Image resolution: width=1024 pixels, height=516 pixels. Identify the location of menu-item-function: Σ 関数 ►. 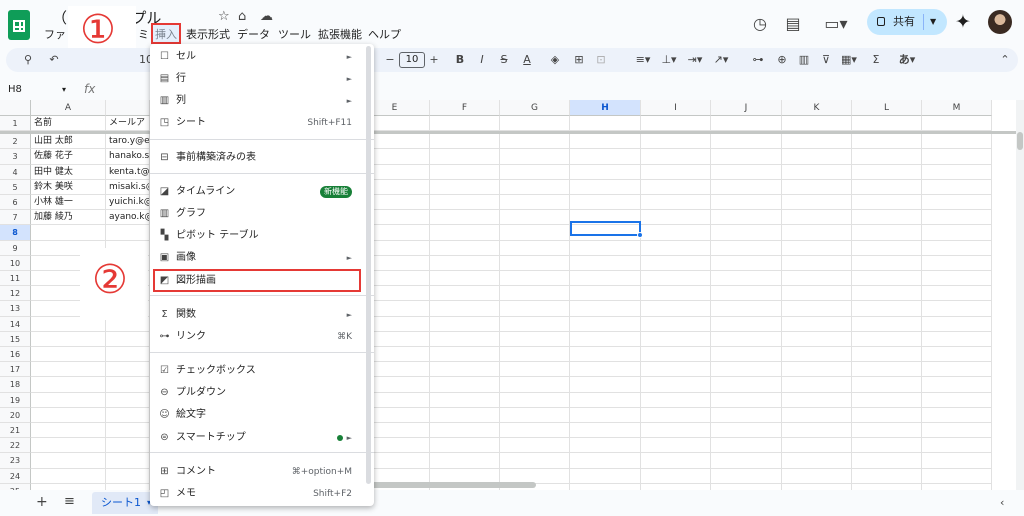
(262, 315).